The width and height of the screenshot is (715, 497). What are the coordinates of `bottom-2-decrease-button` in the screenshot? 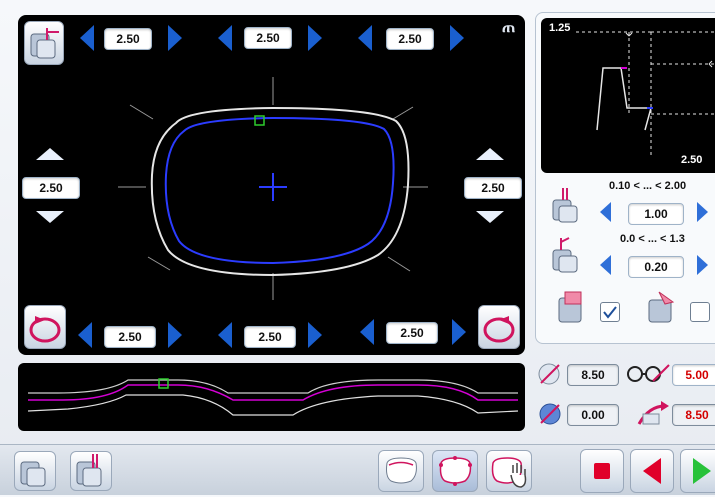 It's located at (225, 335).